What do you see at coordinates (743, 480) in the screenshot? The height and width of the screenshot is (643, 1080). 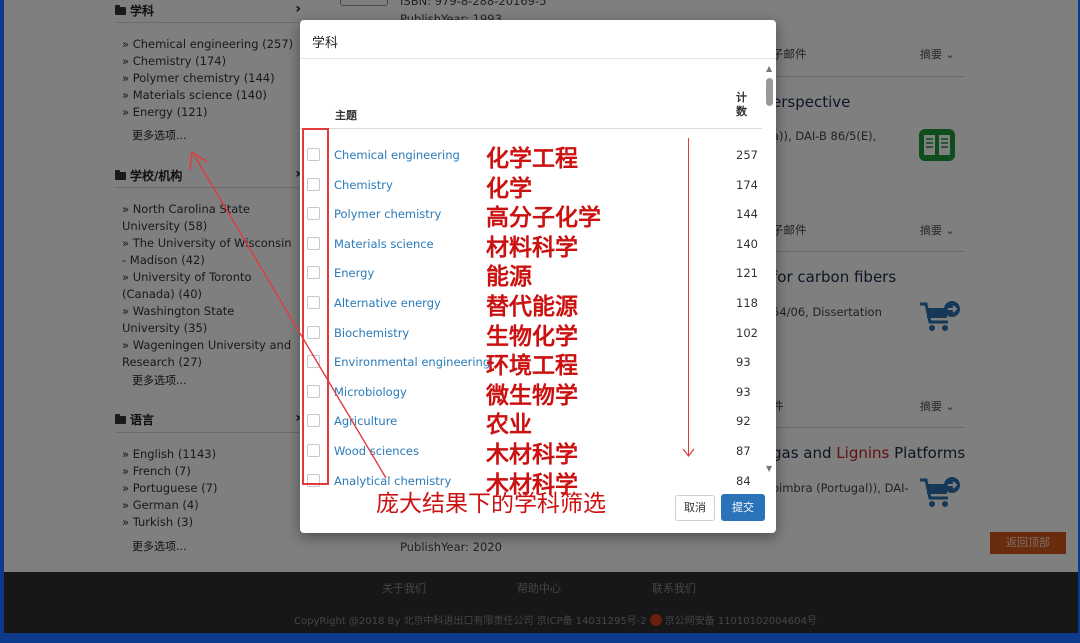 I see `subject-count: 84` at bounding box center [743, 480].